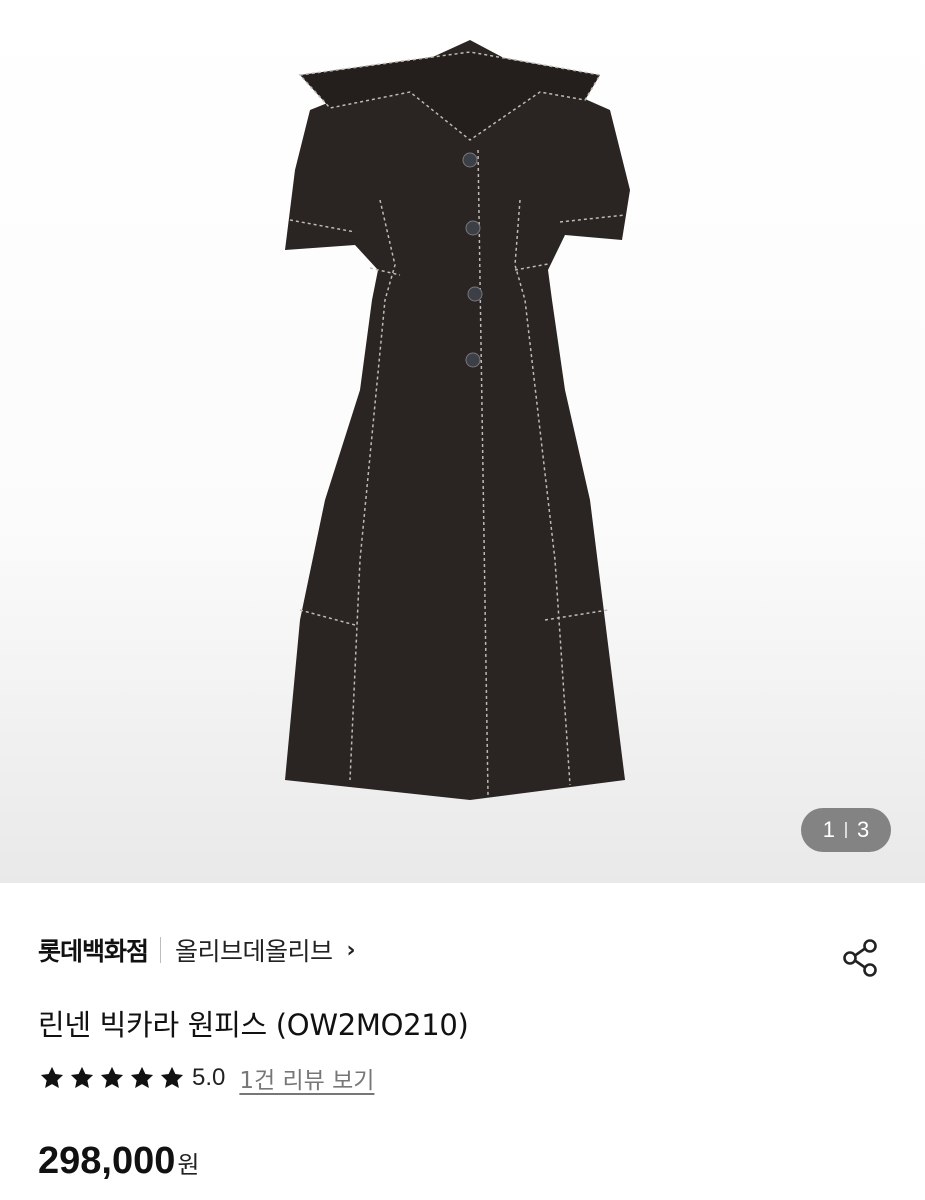 The image size is (925, 1200). I want to click on pager-current: 1, so click(828, 829).